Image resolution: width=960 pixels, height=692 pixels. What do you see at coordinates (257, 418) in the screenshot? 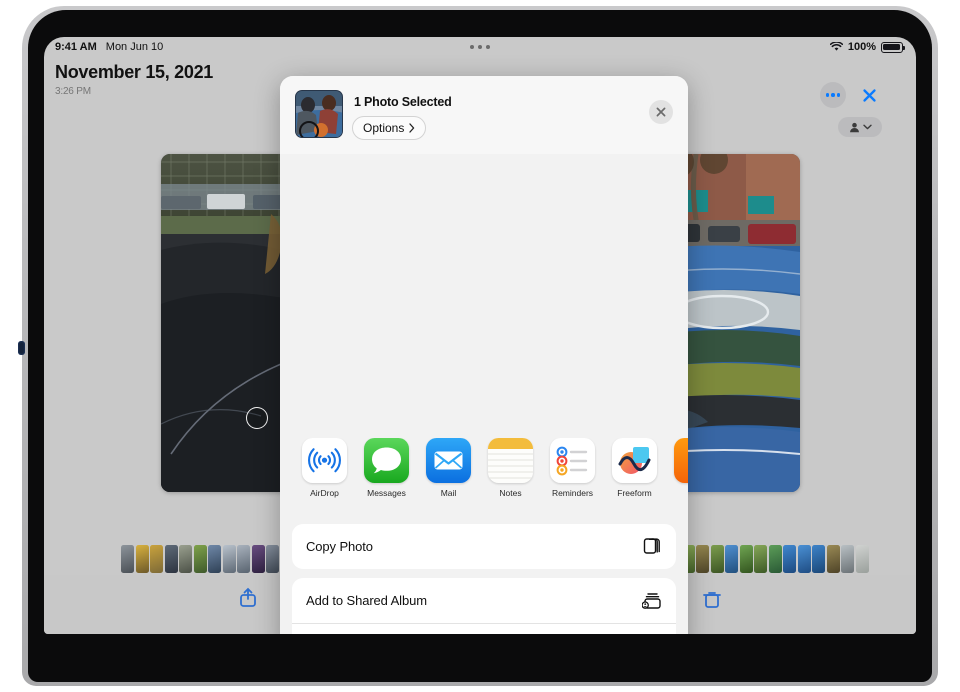
I see `selection-circle-icon` at bounding box center [257, 418].